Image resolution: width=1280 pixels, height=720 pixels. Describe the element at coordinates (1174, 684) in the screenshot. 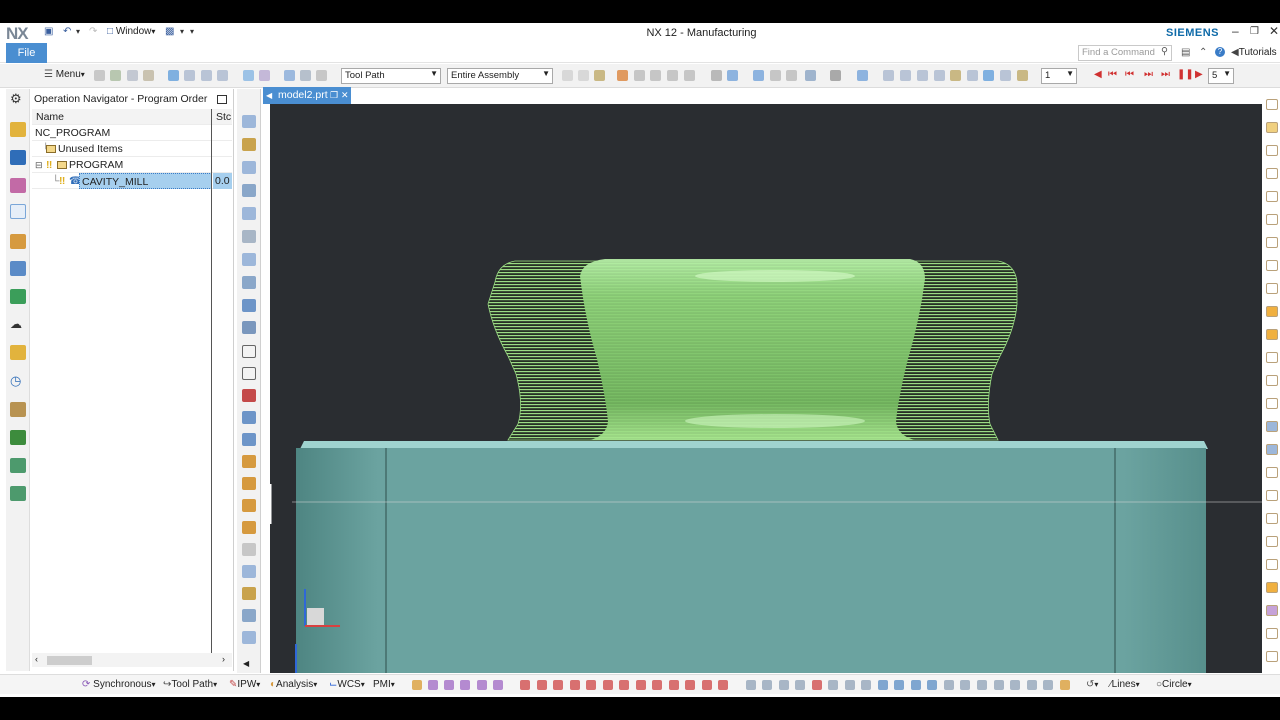

I see `circle-menu: ○Circle▾` at that location.